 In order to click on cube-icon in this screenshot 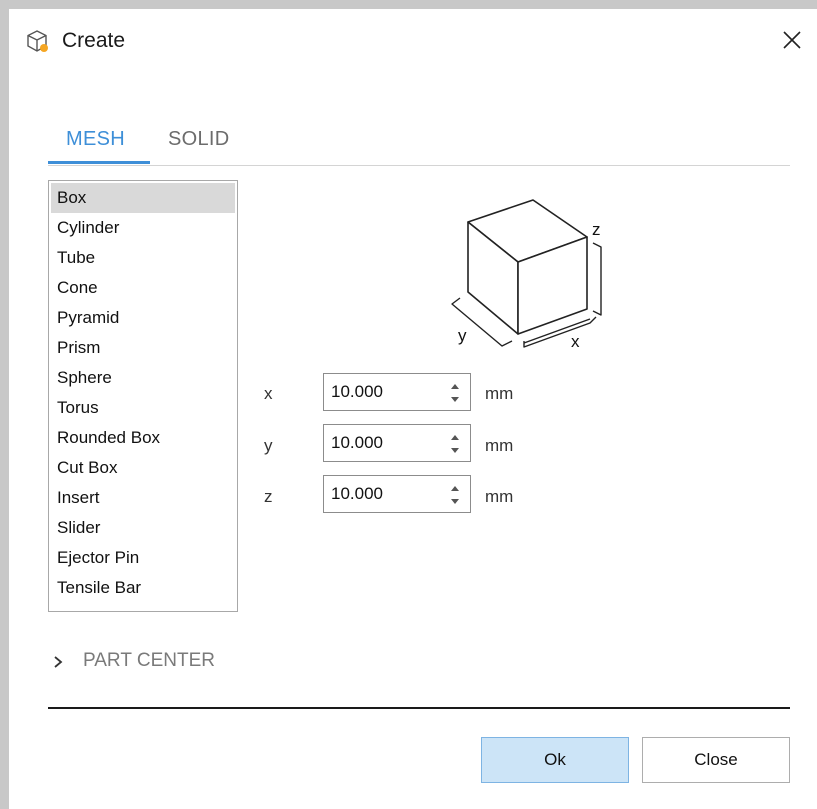, I will do `click(37, 41)`.